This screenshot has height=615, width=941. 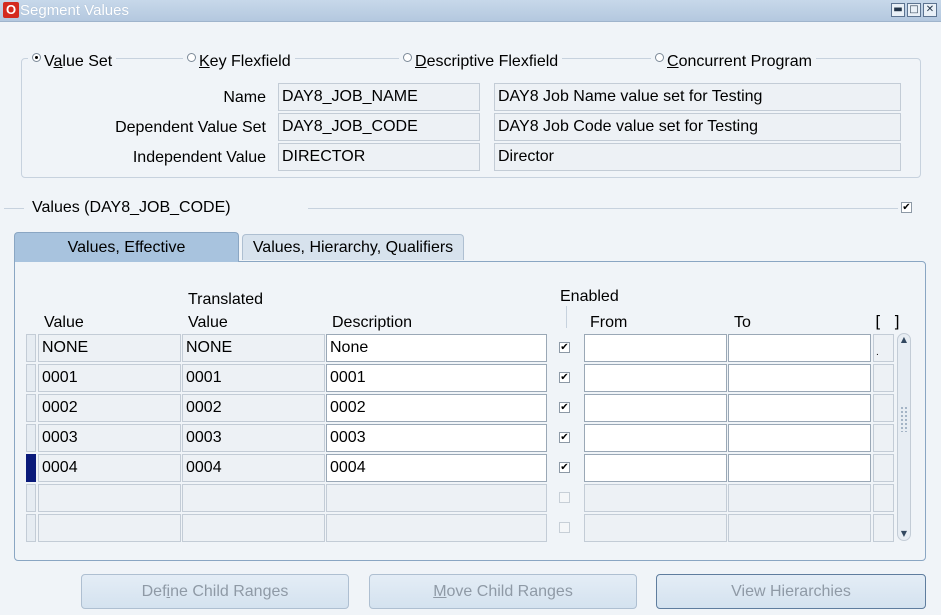 What do you see at coordinates (379, 97) in the screenshot?
I see `name-field: DAY8_JOB_NAME` at bounding box center [379, 97].